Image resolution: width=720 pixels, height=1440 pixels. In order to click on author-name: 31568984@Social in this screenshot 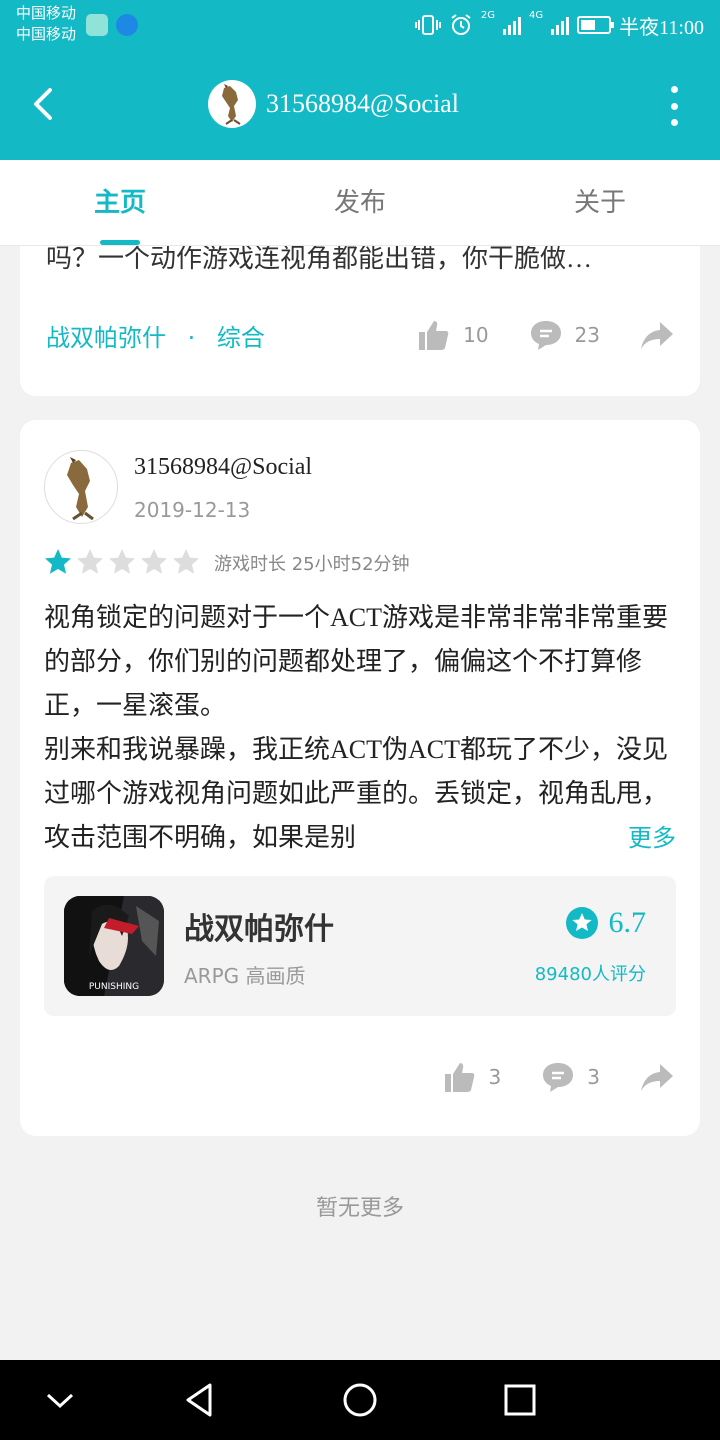, I will do `click(223, 467)`.